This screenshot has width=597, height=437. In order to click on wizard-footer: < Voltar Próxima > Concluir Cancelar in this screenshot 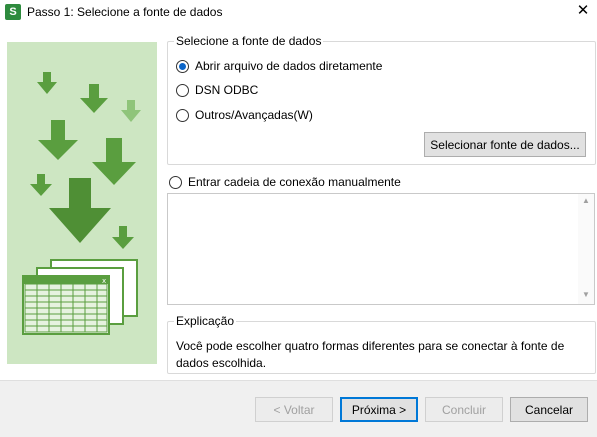, I will do `click(298, 408)`.